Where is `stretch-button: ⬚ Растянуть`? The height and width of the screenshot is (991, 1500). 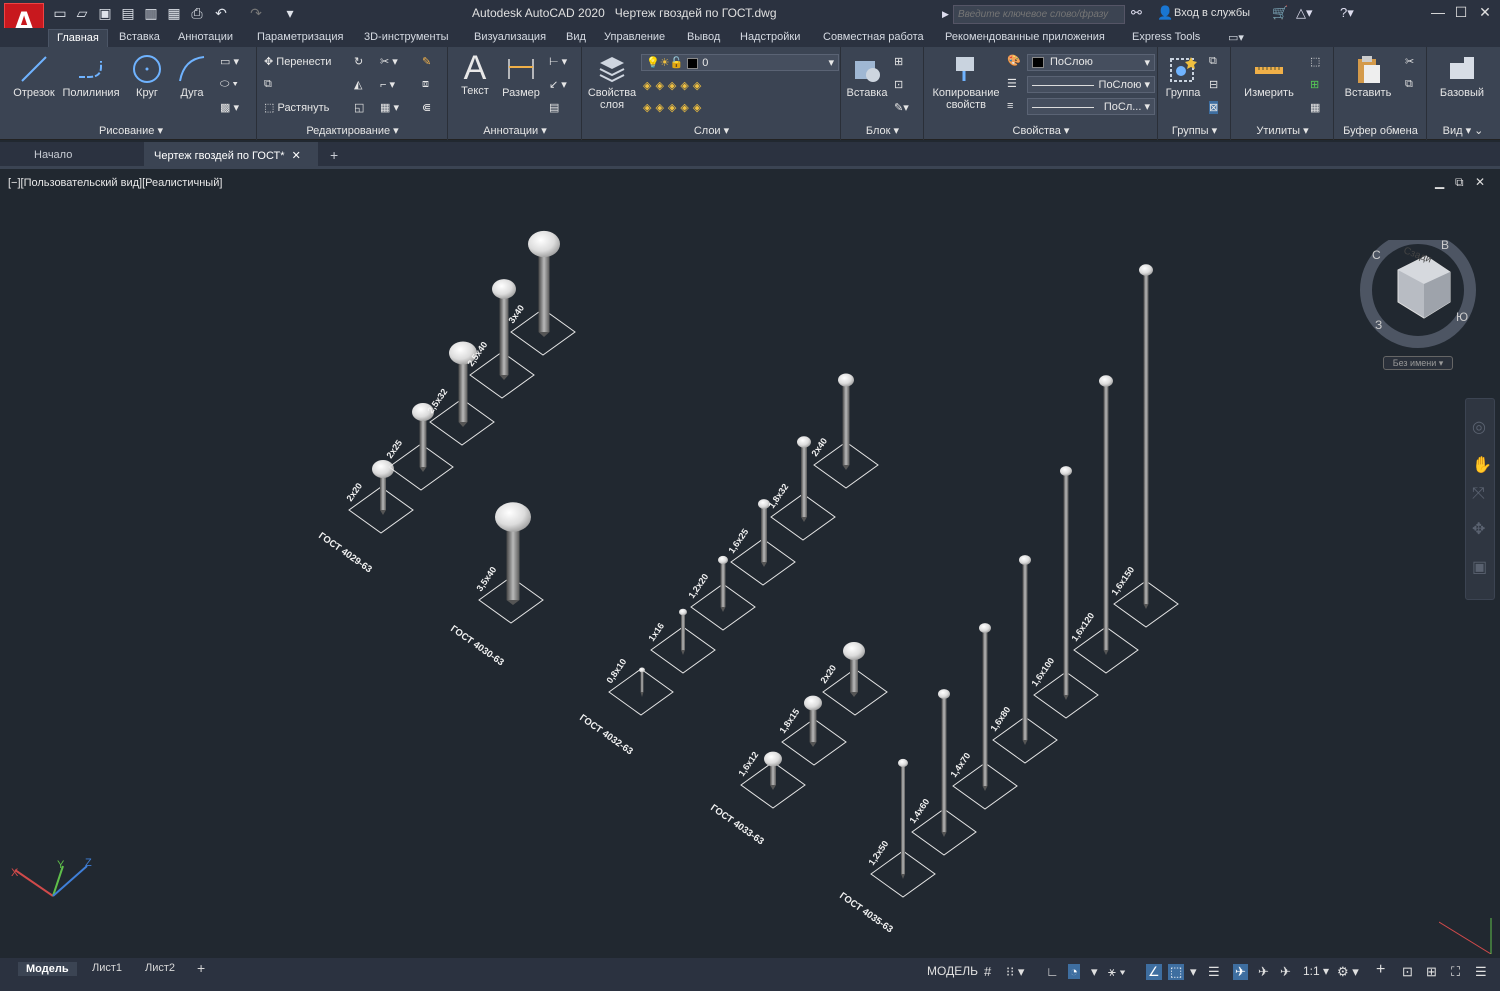 stretch-button: ⬚ Растянуть is located at coordinates (296, 107).